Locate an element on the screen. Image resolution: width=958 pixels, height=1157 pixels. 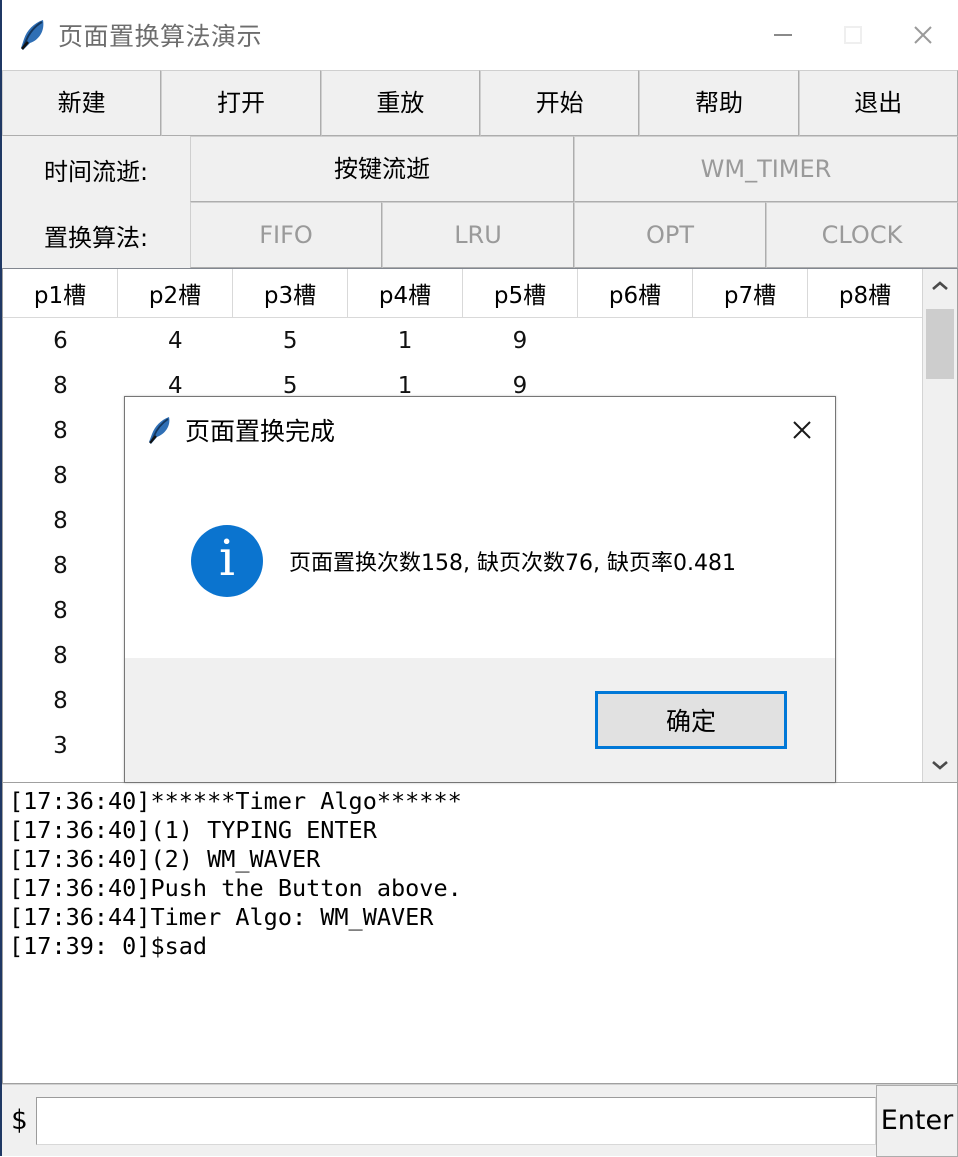
algorithm-toolbar: 置换算法: FIFO LRU OPT CLOCK is located at coordinates (480, 235).